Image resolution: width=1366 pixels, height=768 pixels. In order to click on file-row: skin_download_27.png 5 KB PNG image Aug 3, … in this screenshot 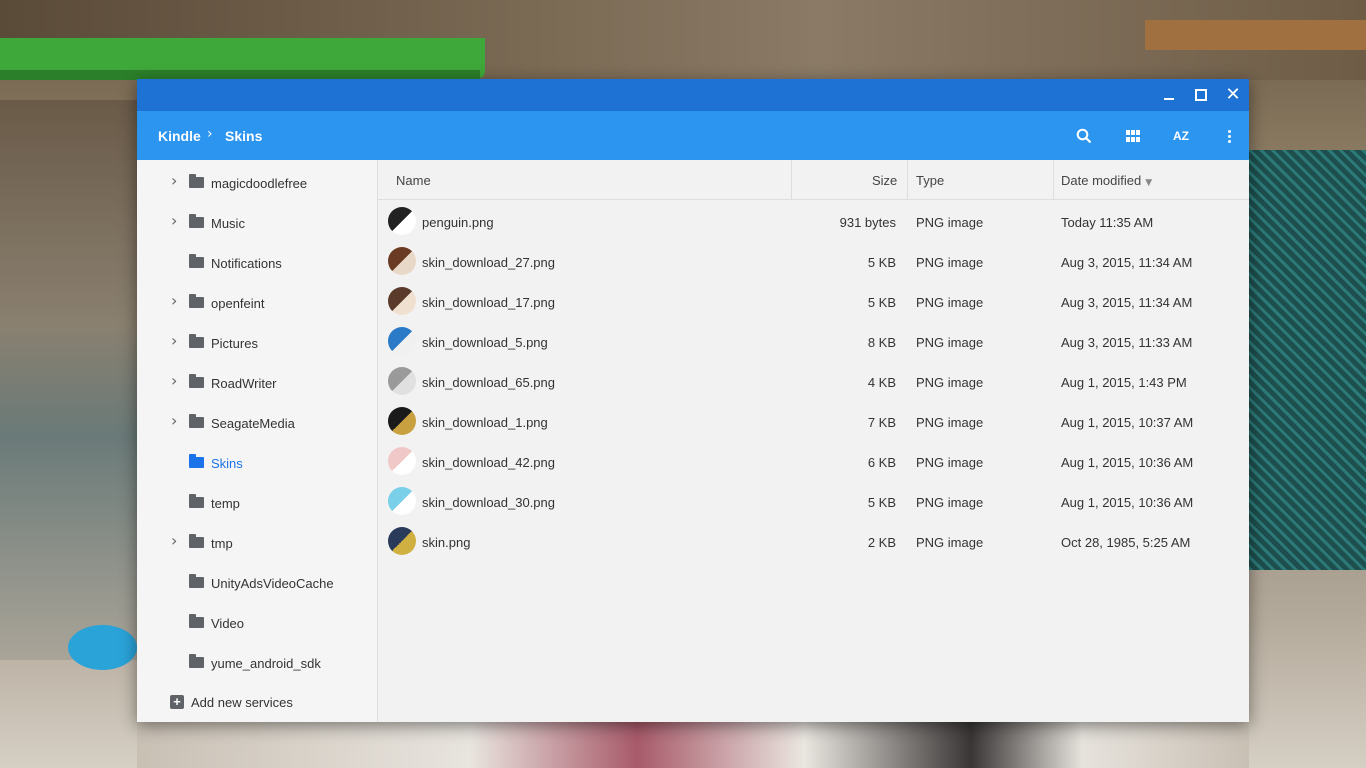, I will do `click(813, 261)`.